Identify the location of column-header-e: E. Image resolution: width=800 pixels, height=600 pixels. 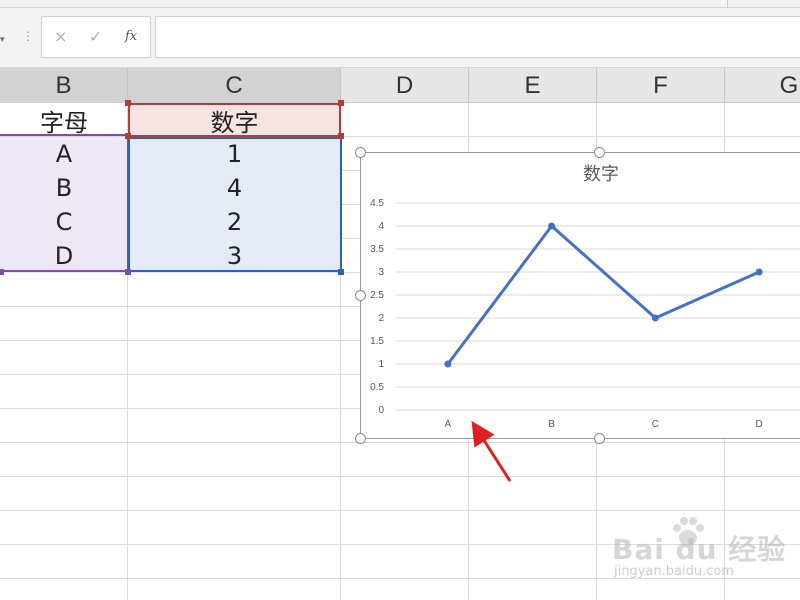
(533, 85).